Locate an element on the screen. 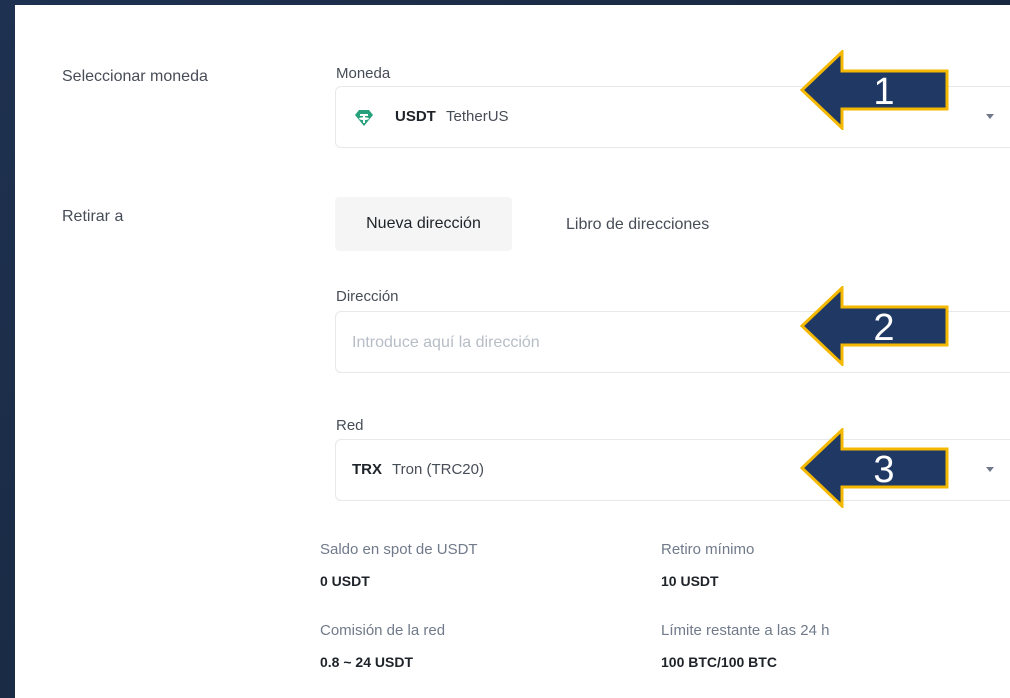 Image resolution: width=1010 pixels, height=698 pixels. spot-balance-label: Saldo en spot de USDT is located at coordinates (399, 549).